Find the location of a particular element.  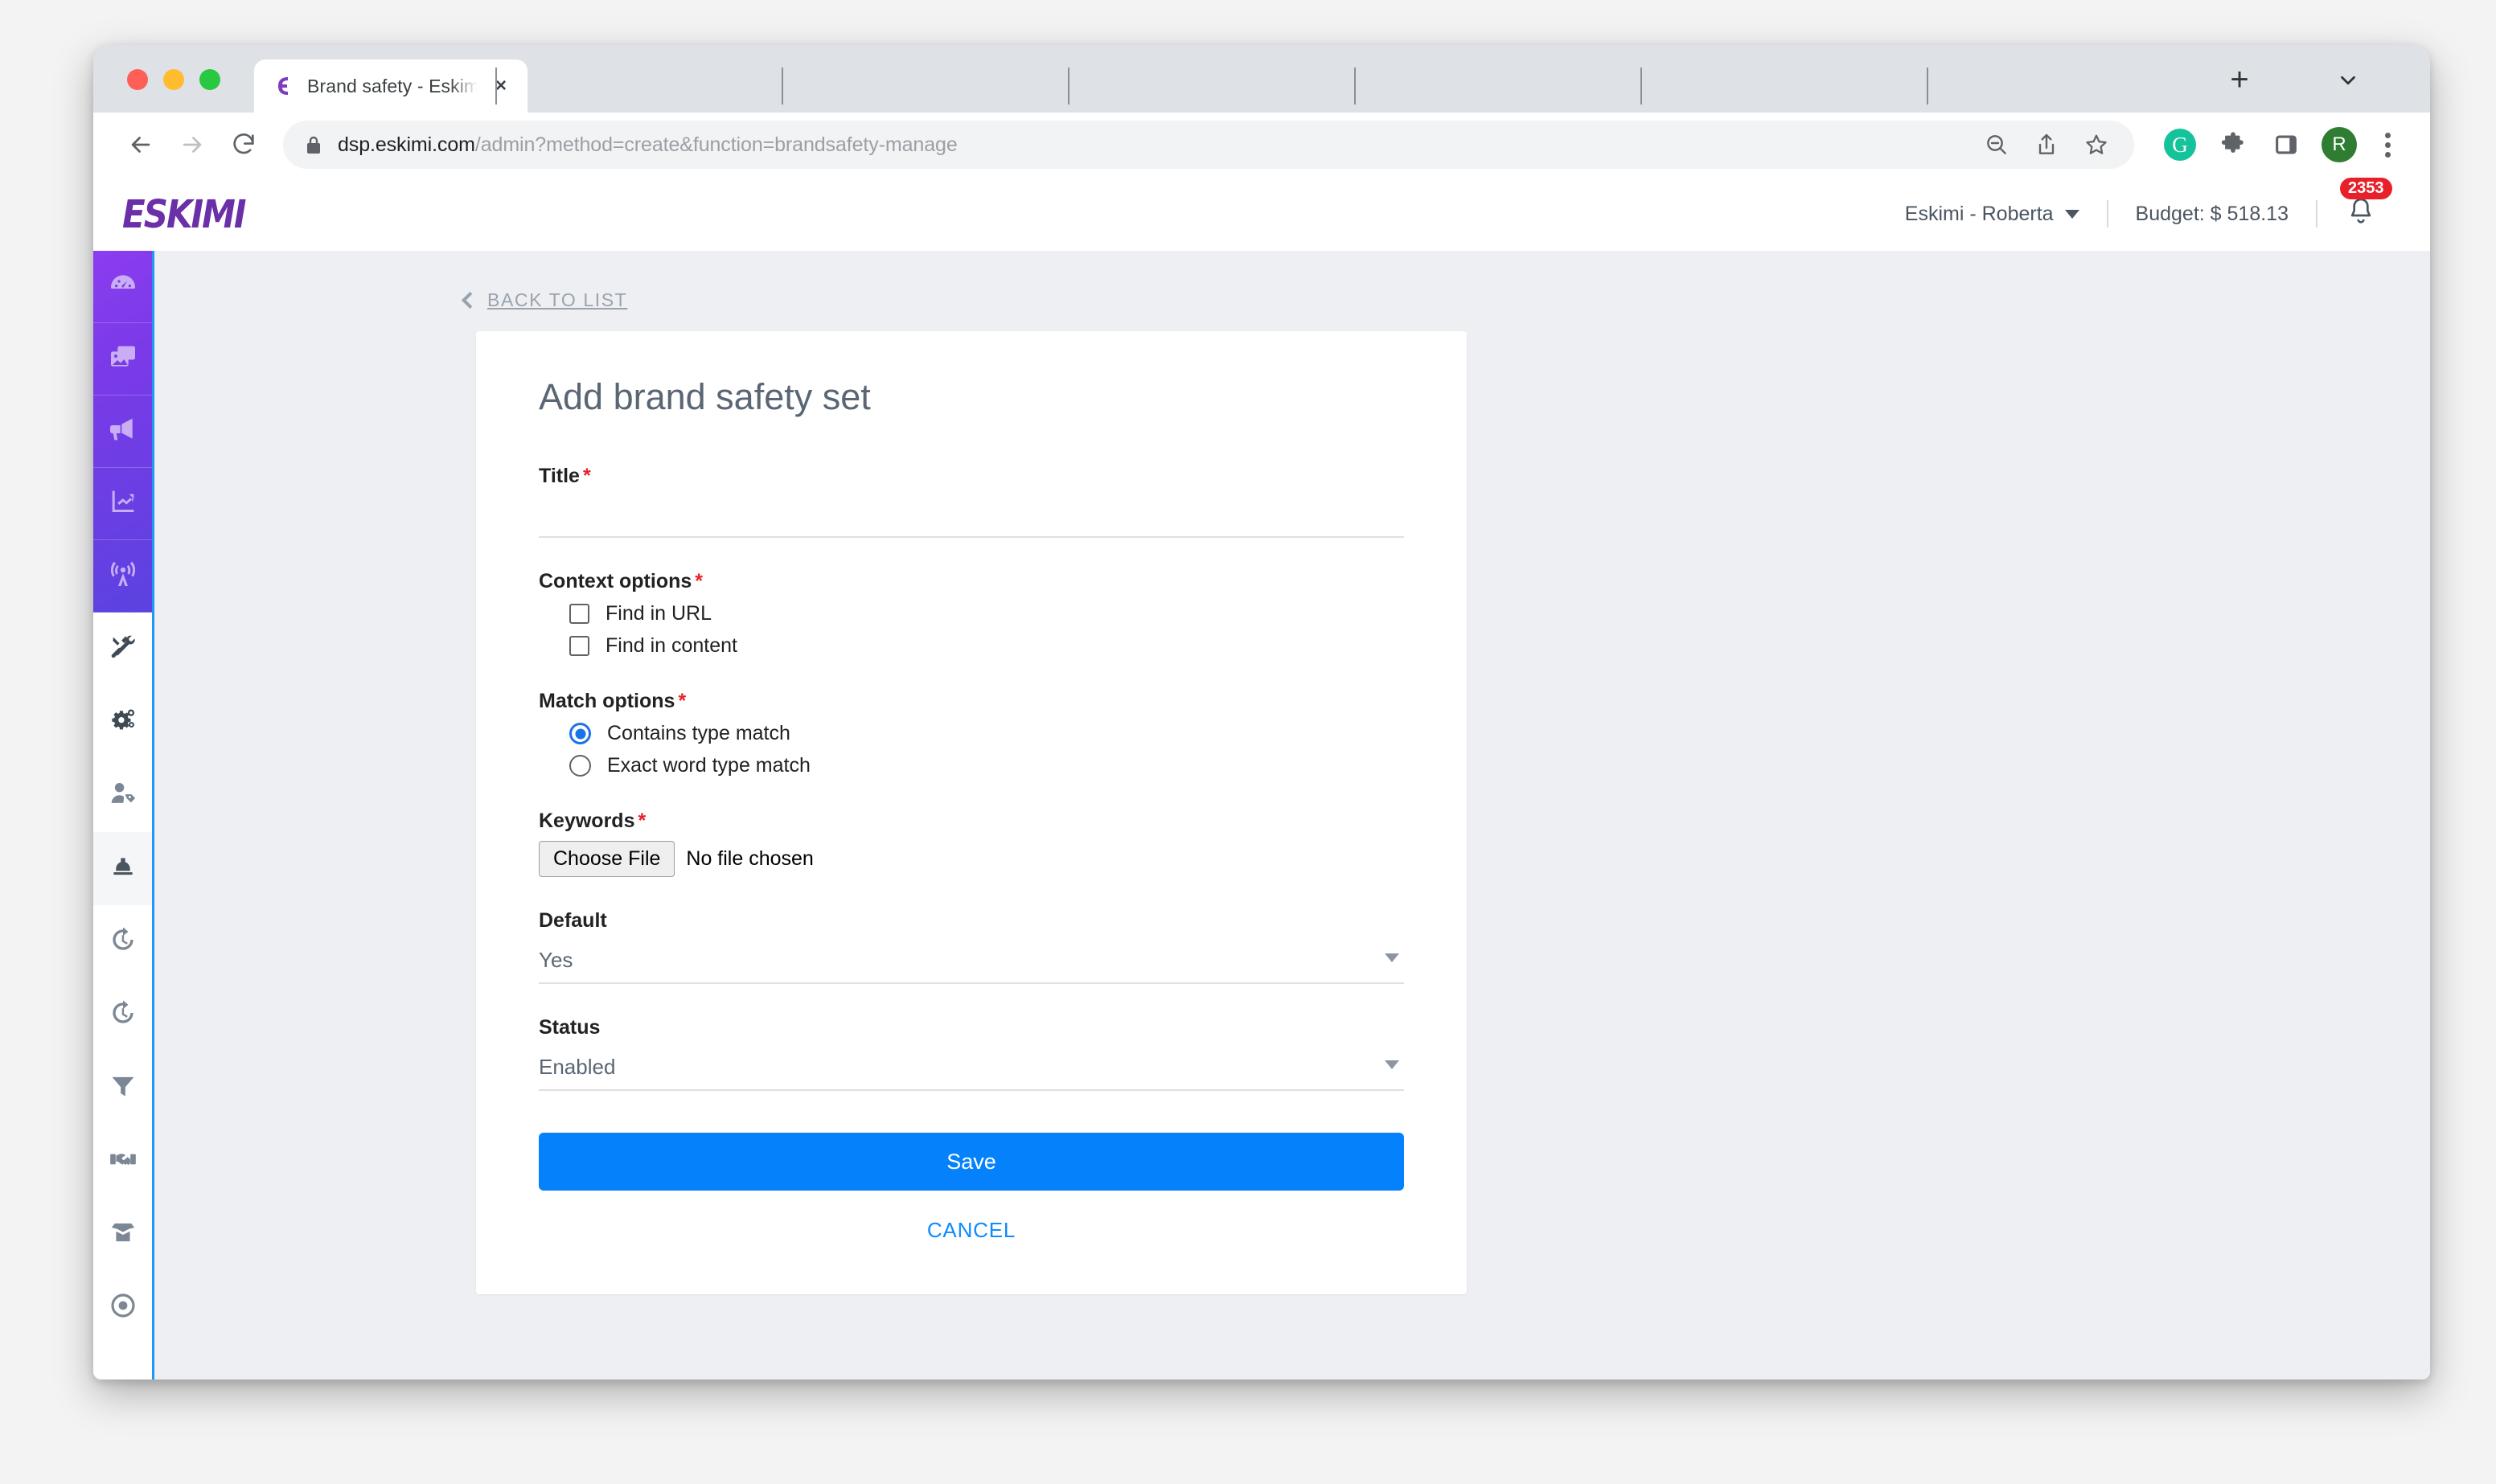

forward-arrow-icon is located at coordinates (192, 145).